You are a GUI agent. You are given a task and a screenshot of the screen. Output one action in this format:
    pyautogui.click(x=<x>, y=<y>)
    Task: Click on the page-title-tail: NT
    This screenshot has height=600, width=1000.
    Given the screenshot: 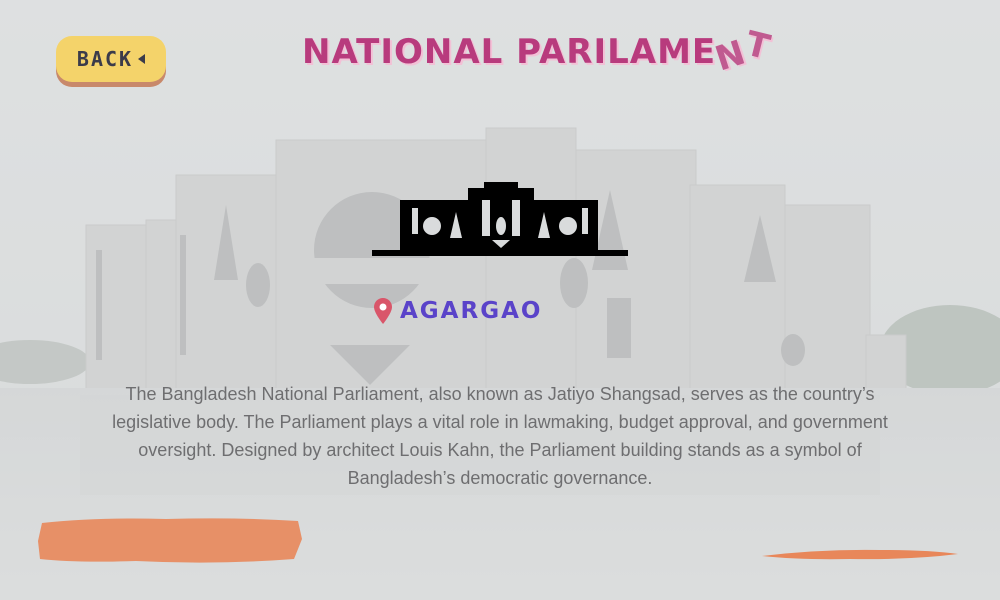 What is the action you would take?
    pyautogui.click(x=743, y=52)
    